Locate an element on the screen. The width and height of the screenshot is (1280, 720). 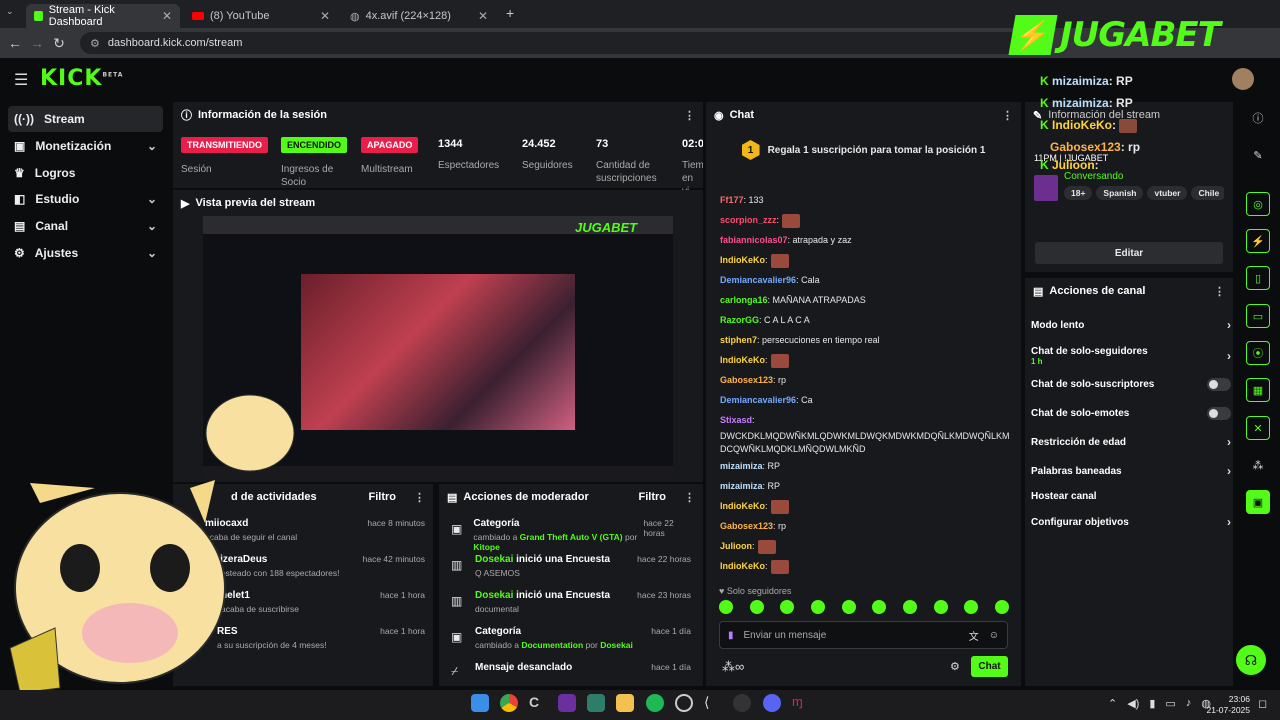
info-icon: ⓘ is located at coordinates (1258, 118).